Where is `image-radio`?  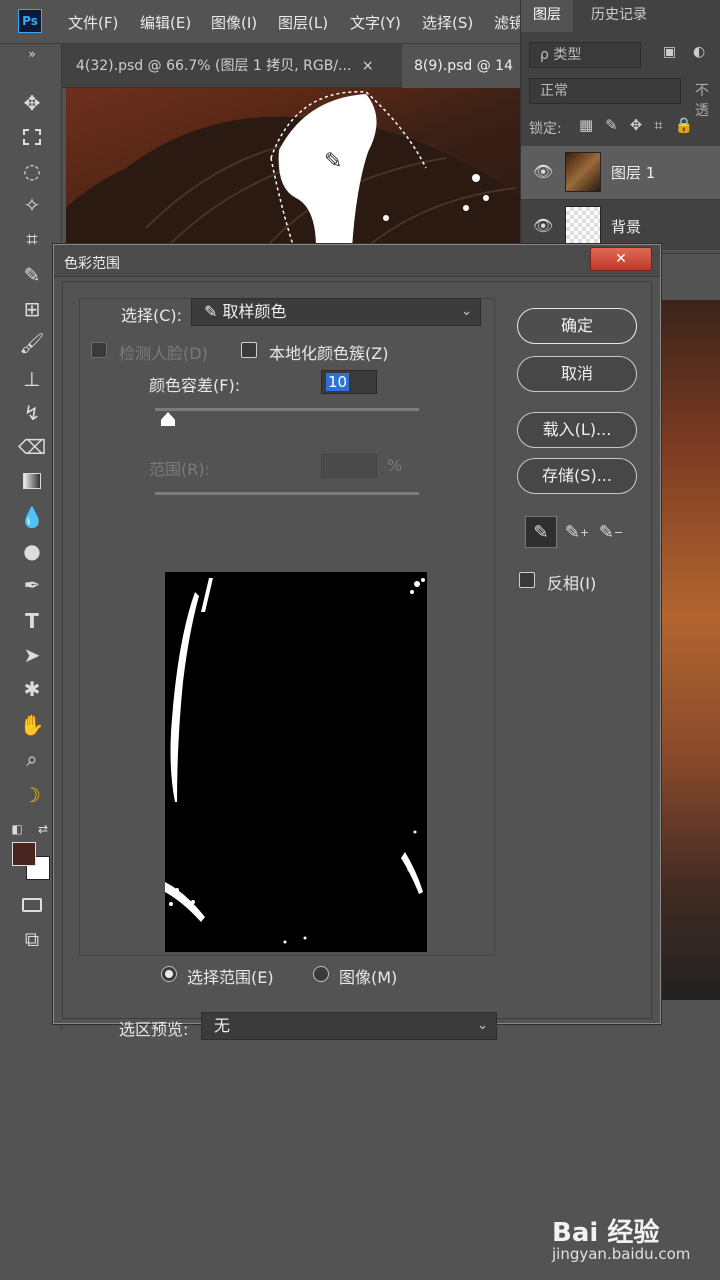
image-radio is located at coordinates (321, 974).